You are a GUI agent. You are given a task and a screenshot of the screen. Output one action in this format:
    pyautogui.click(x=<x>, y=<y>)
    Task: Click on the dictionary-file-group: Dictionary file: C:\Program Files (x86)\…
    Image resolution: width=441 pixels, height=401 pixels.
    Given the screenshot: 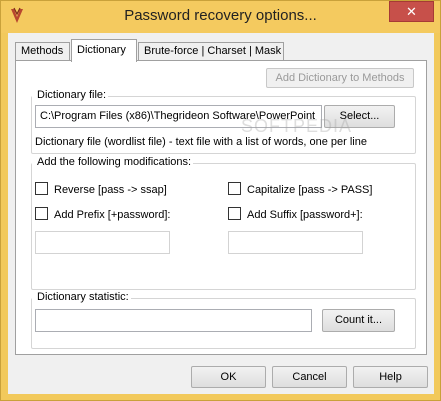 What is the action you would take?
    pyautogui.click(x=223, y=121)
    